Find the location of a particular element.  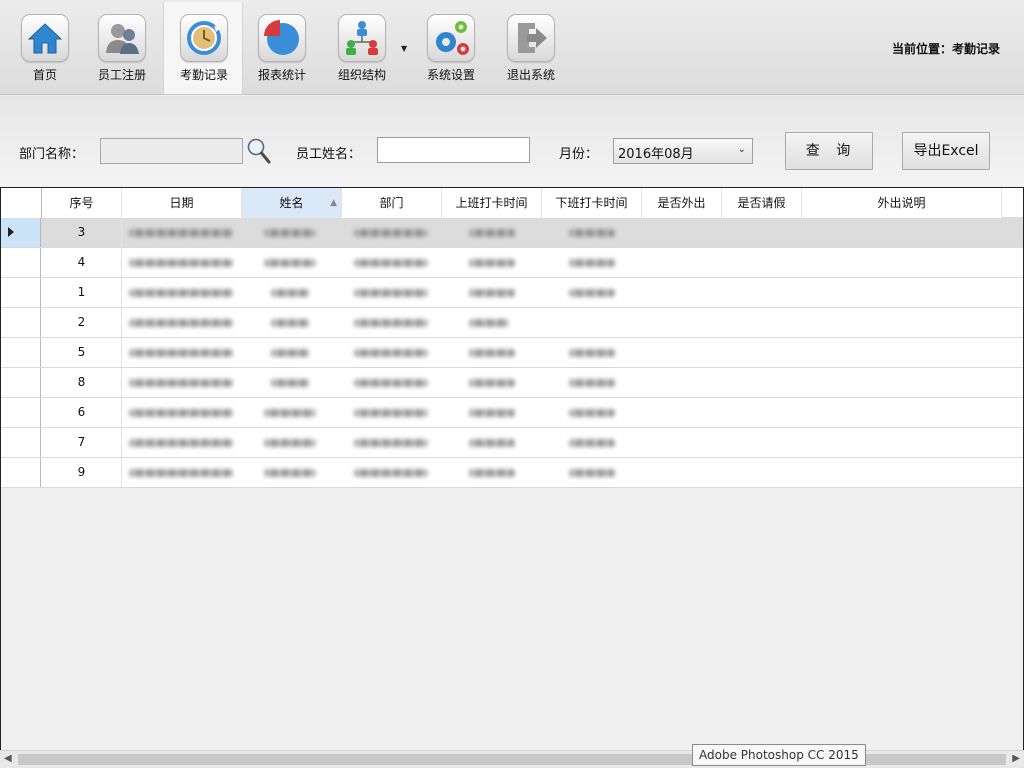

toolbar-exit-button: 退出系统 is located at coordinates (531, 48).